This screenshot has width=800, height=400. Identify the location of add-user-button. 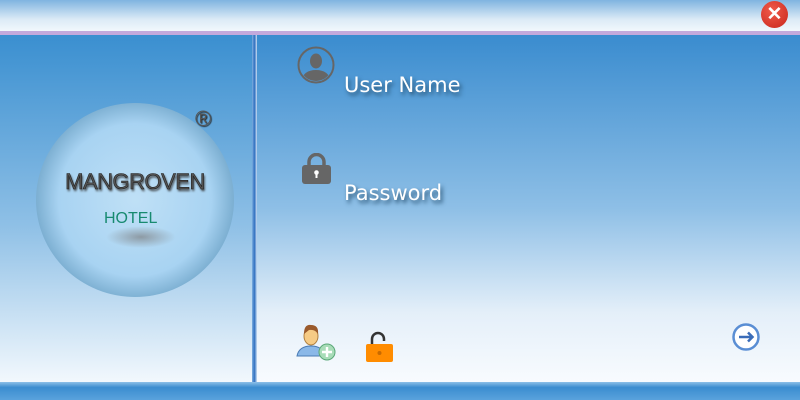
(317, 342).